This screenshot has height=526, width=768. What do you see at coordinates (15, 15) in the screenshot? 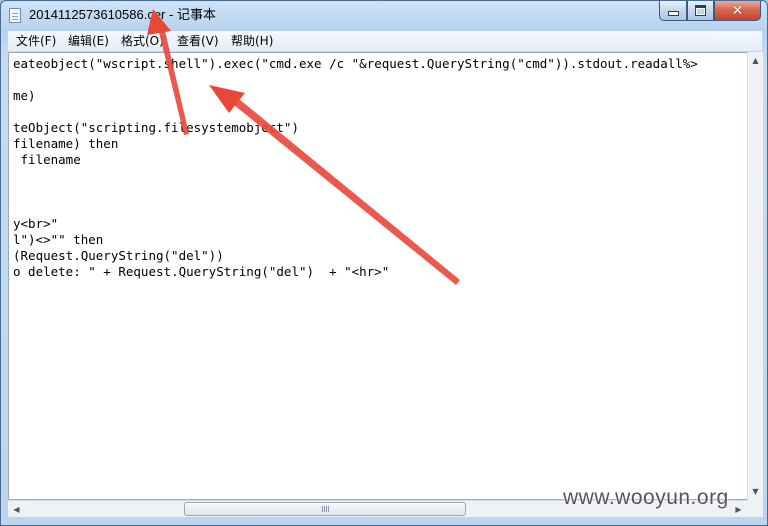
I see `notepad-icon` at bounding box center [15, 15].